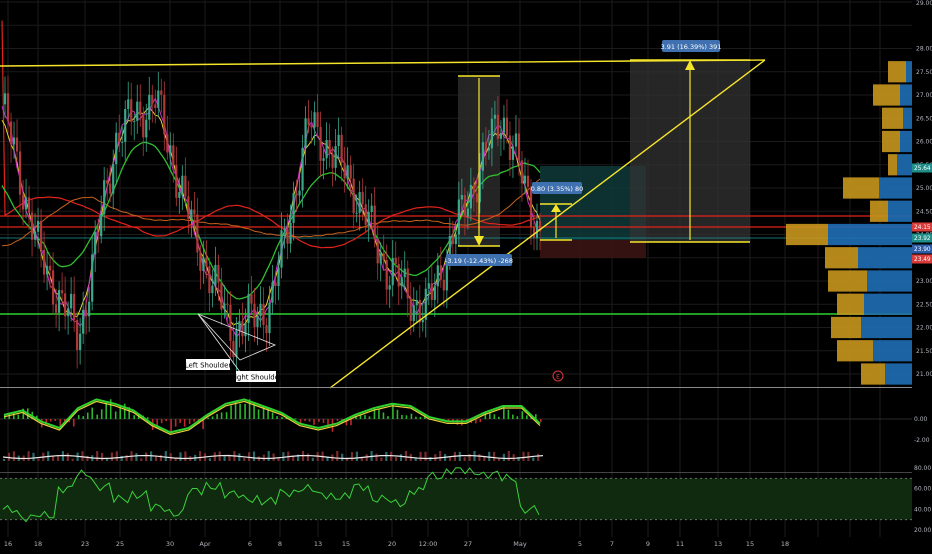 This screenshot has width=932, height=554. I want to click on time-label: 13, so click(718, 544).